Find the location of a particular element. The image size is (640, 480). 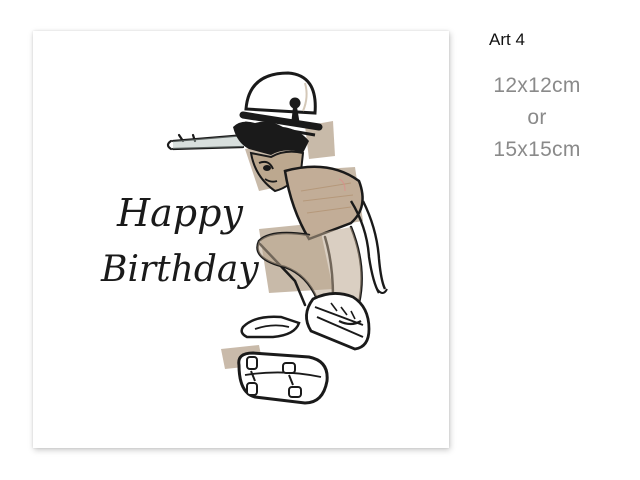

size-option-small: 12x12cm is located at coordinates (537, 85).